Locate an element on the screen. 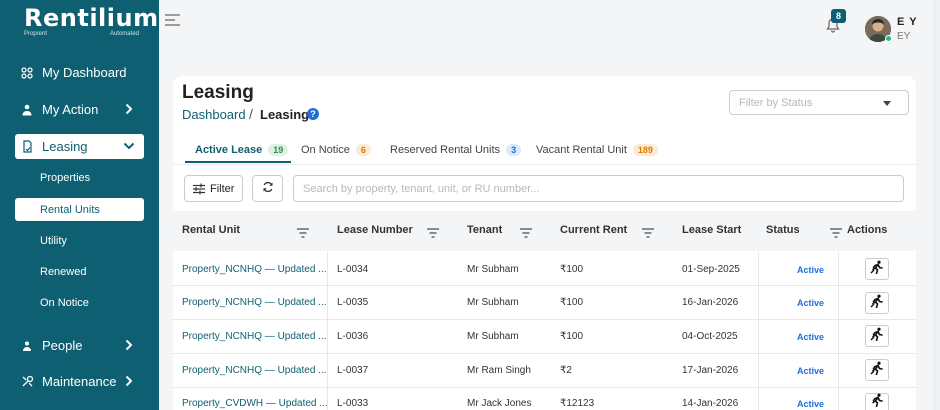 The height and width of the screenshot is (410, 940). column-header-lease-start: Lease Start is located at coordinates (712, 230).